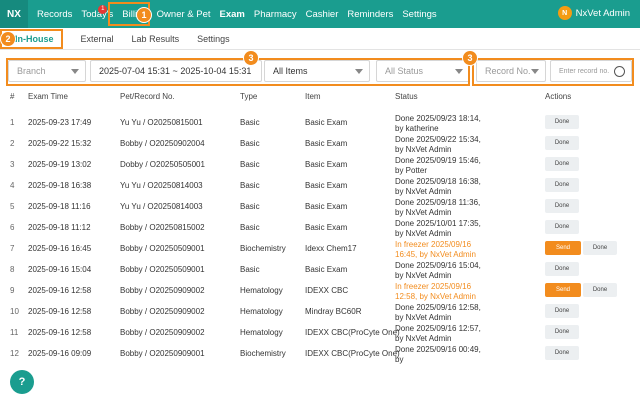 The image size is (640, 400). What do you see at coordinates (162, 353) in the screenshot?
I see `pet-record: Bobby / O20250909001` at bounding box center [162, 353].